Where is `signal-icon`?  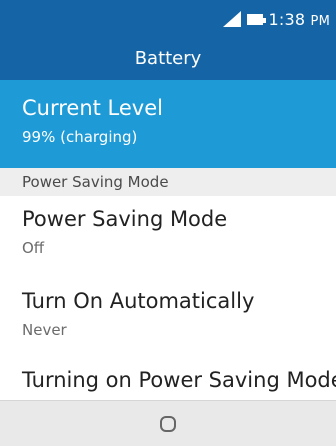
signal-icon is located at coordinates (231, 19).